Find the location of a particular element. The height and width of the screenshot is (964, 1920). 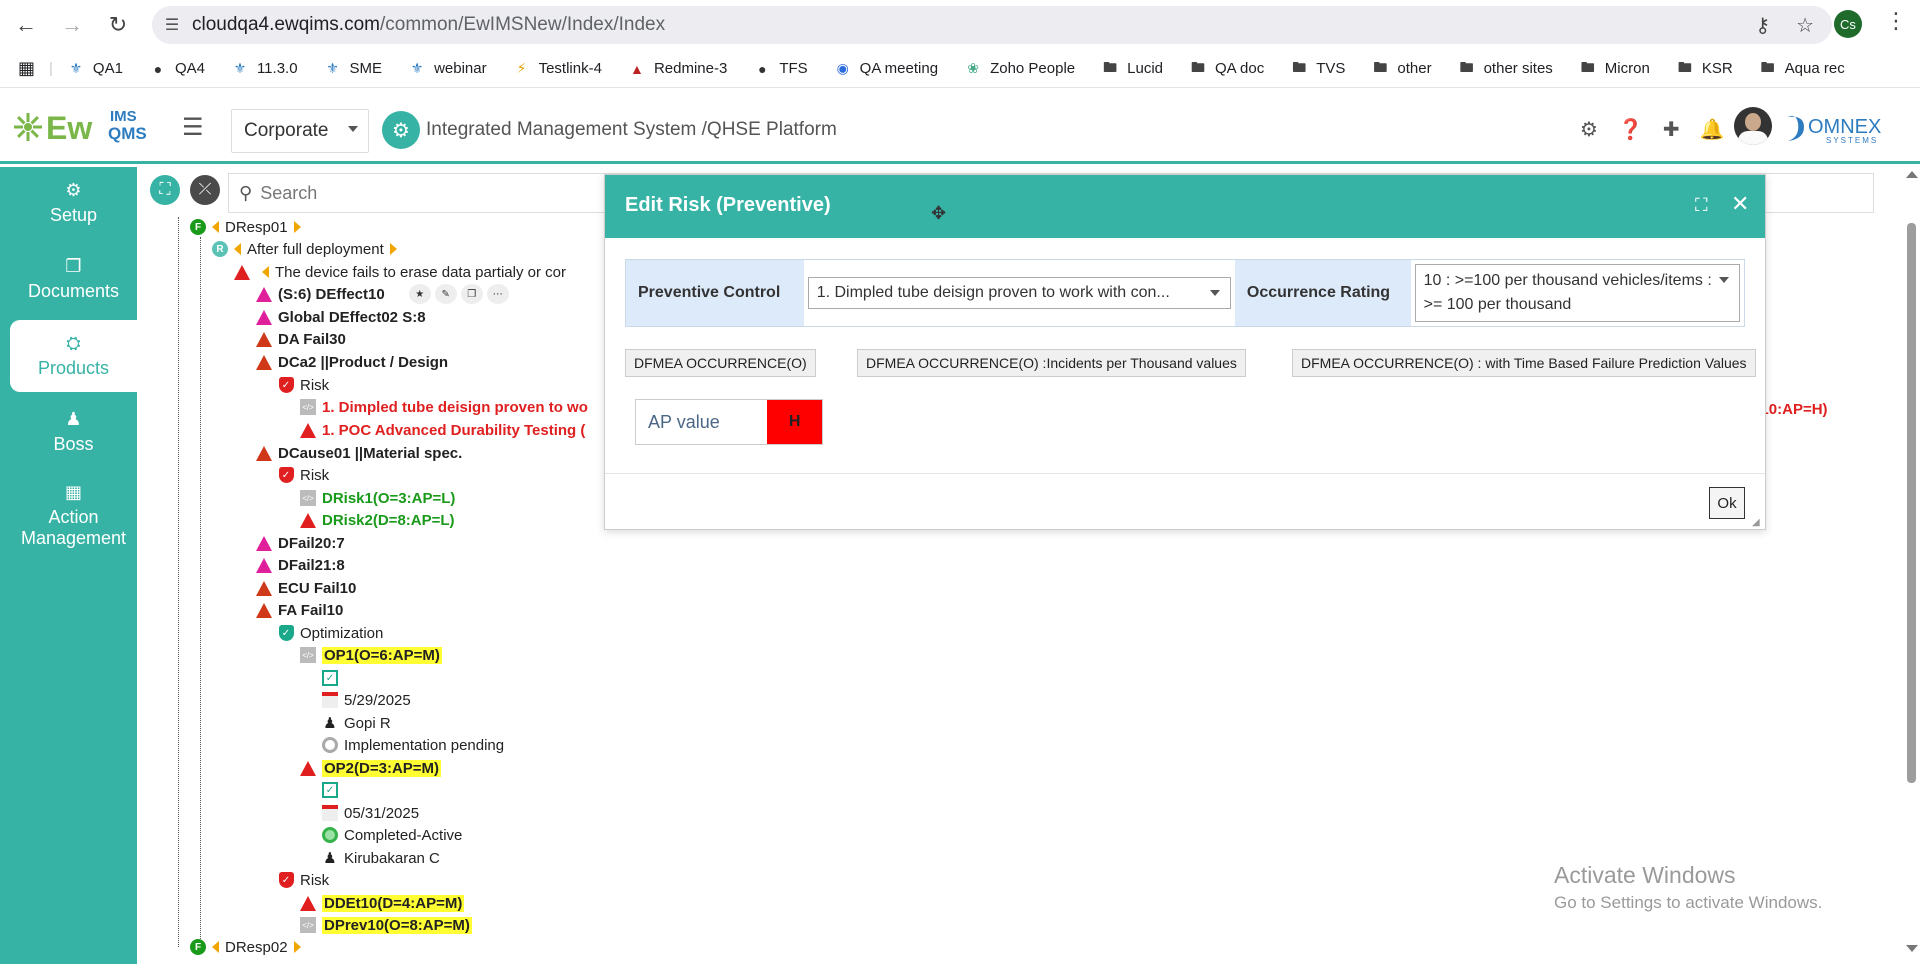

tree-node: ✓ Optimization is located at coordinates (330, 633).